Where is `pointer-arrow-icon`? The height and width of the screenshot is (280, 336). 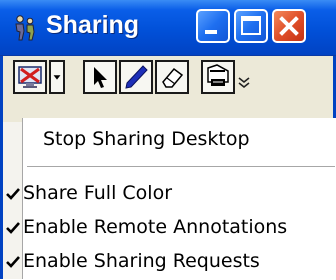
pointer-arrow-icon is located at coordinates (100, 77).